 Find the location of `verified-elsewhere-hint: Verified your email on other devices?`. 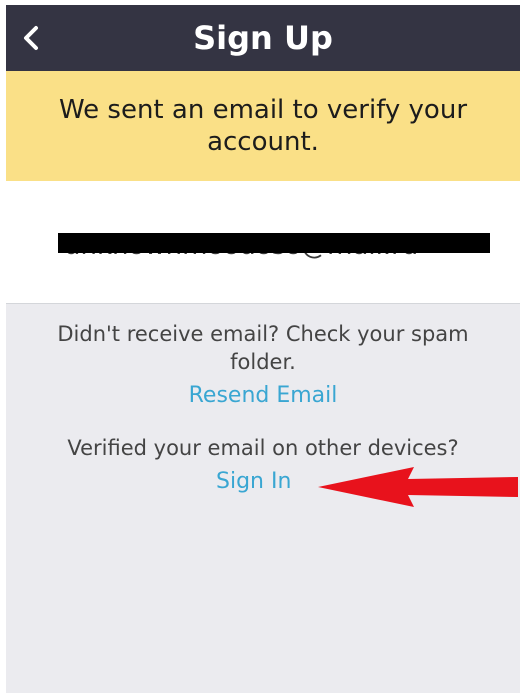

verified-elsewhere-hint: Verified your email on other devices? is located at coordinates (263, 448).